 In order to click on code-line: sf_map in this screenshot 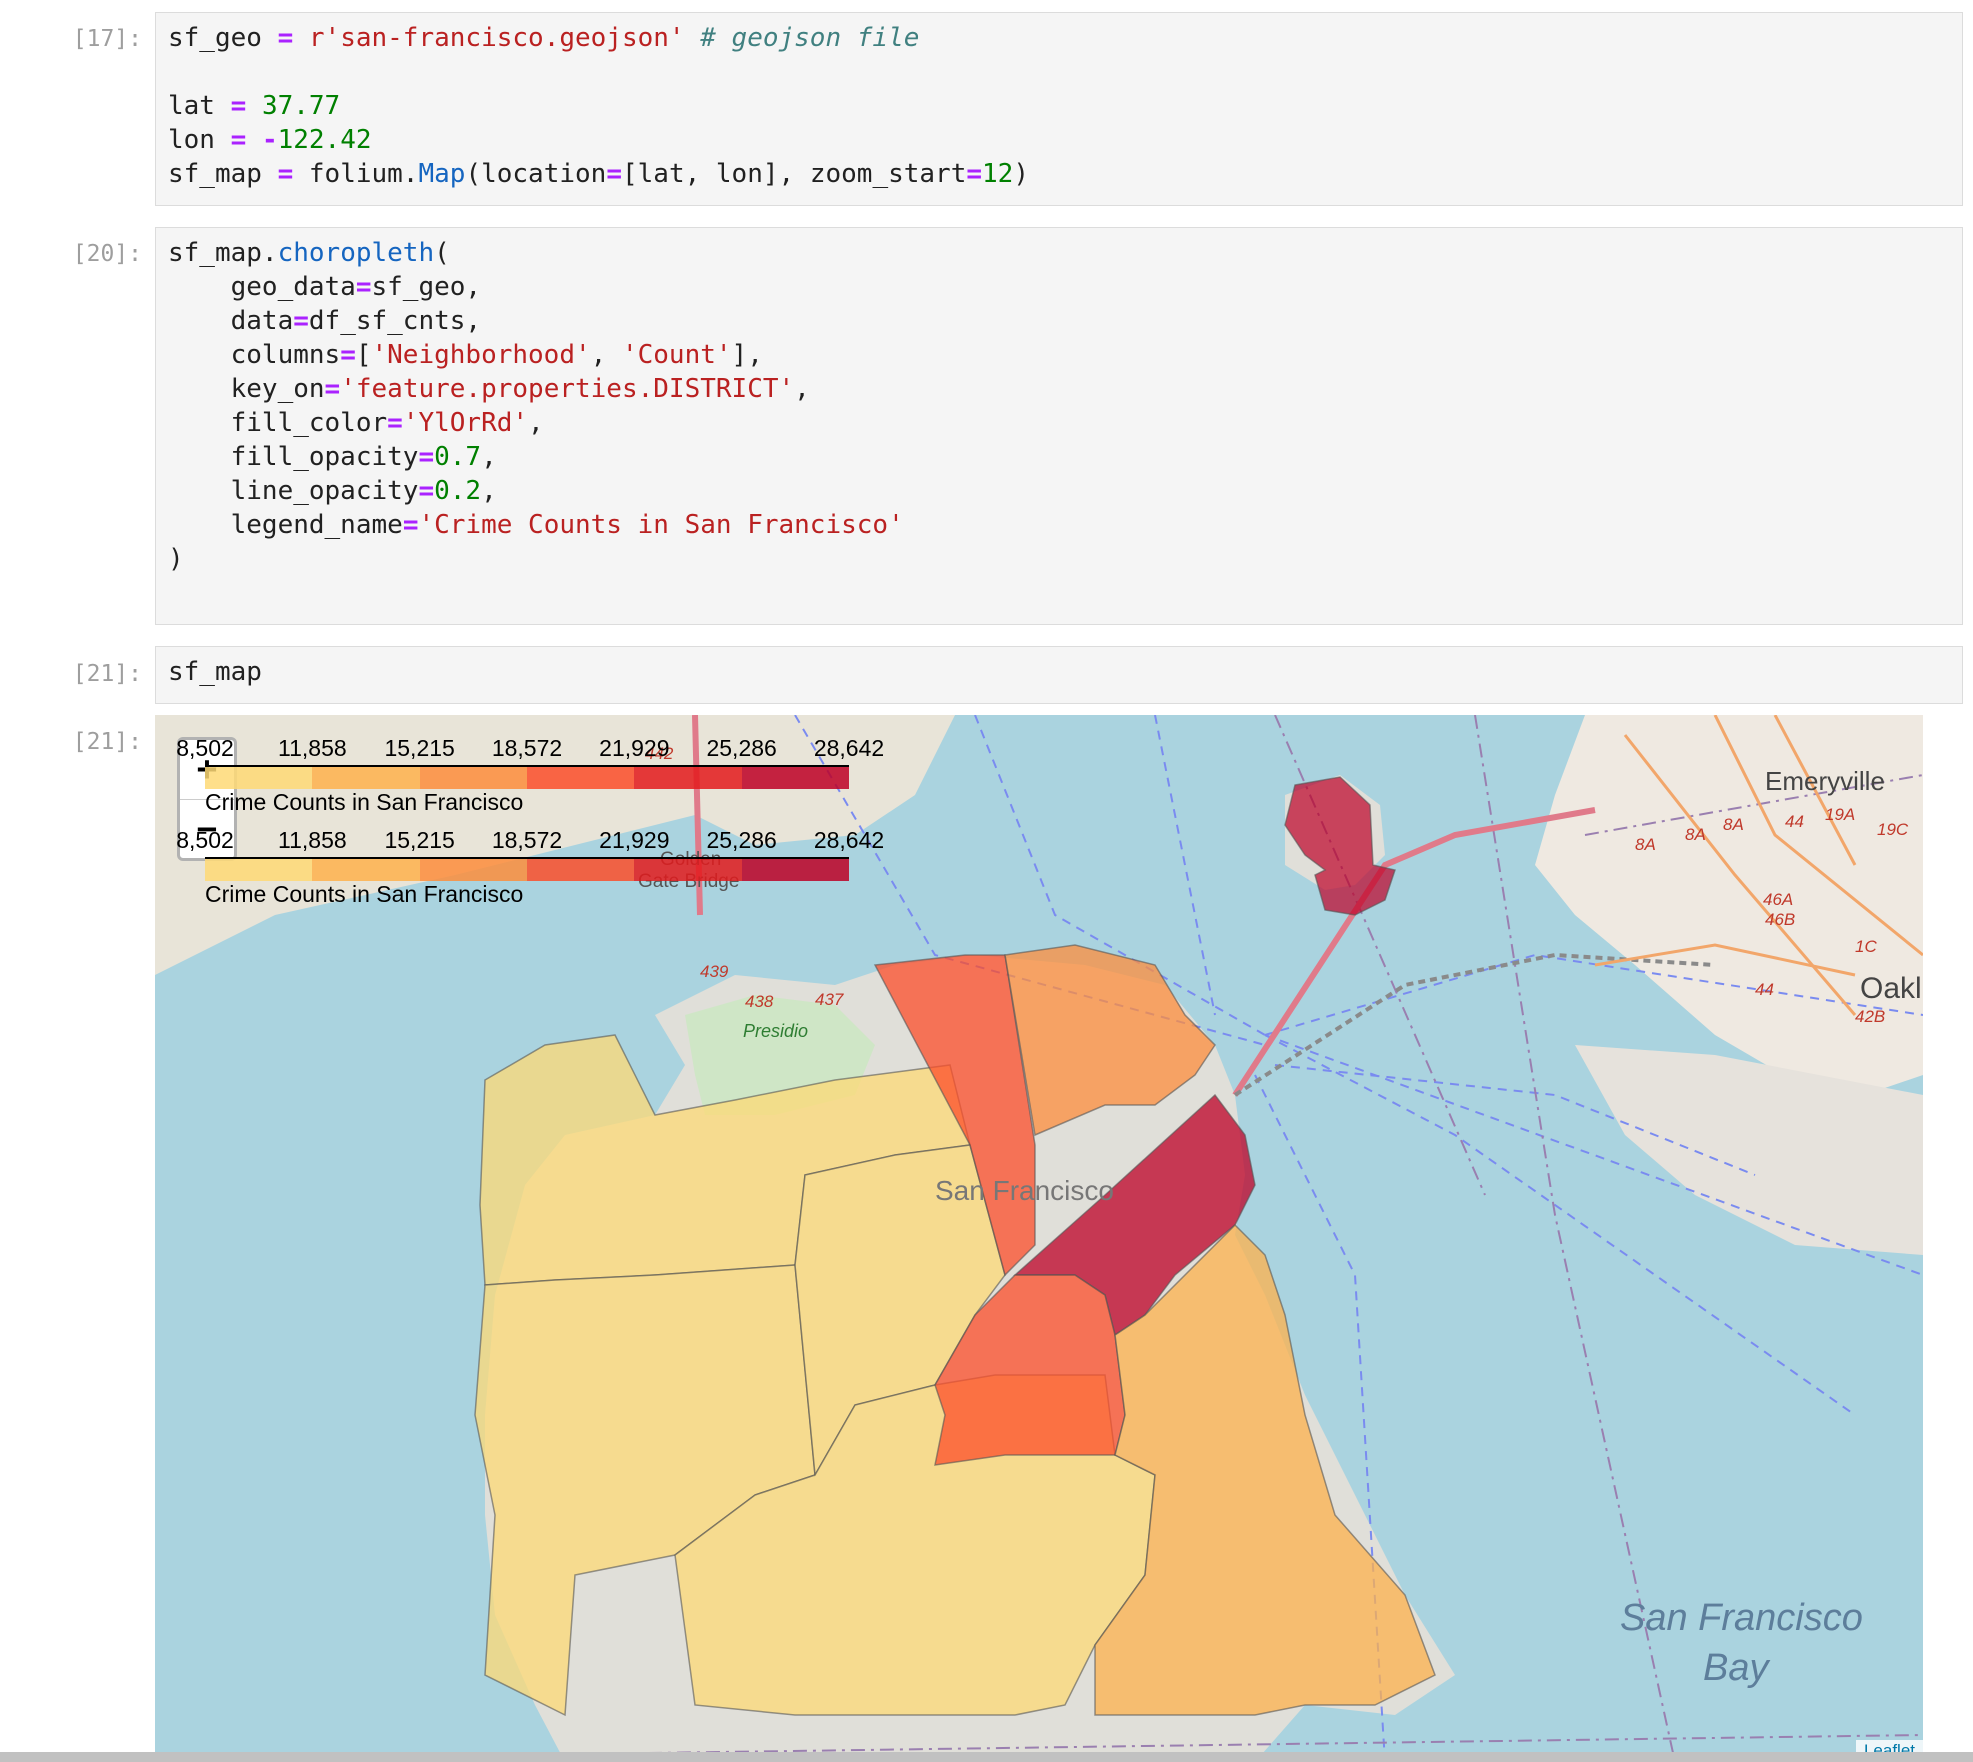, I will do `click(215, 672)`.